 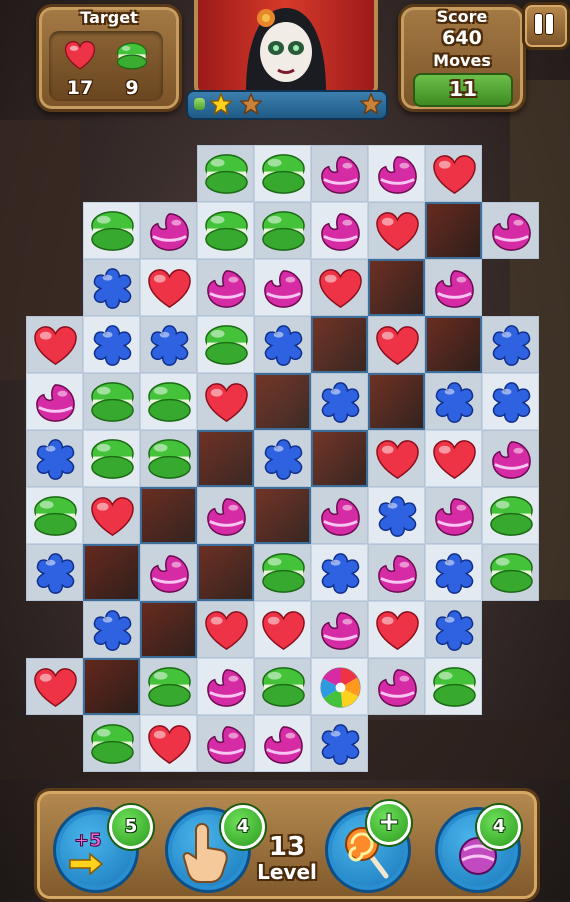 What do you see at coordinates (546, 26) in the screenshot?
I see `pause-button` at bounding box center [546, 26].